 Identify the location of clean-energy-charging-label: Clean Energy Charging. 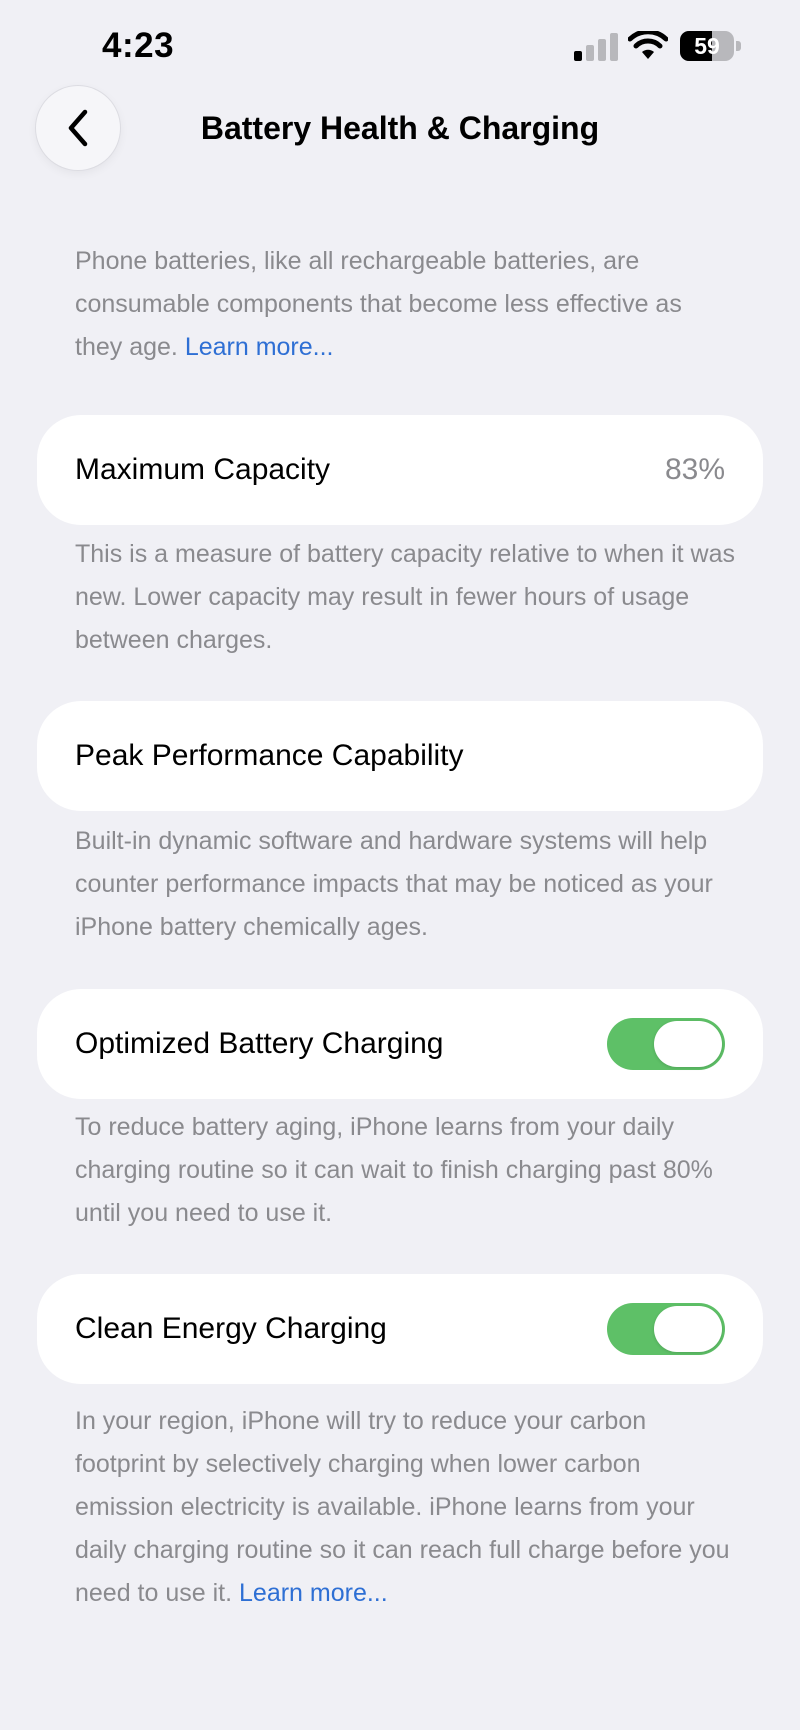
(231, 1328).